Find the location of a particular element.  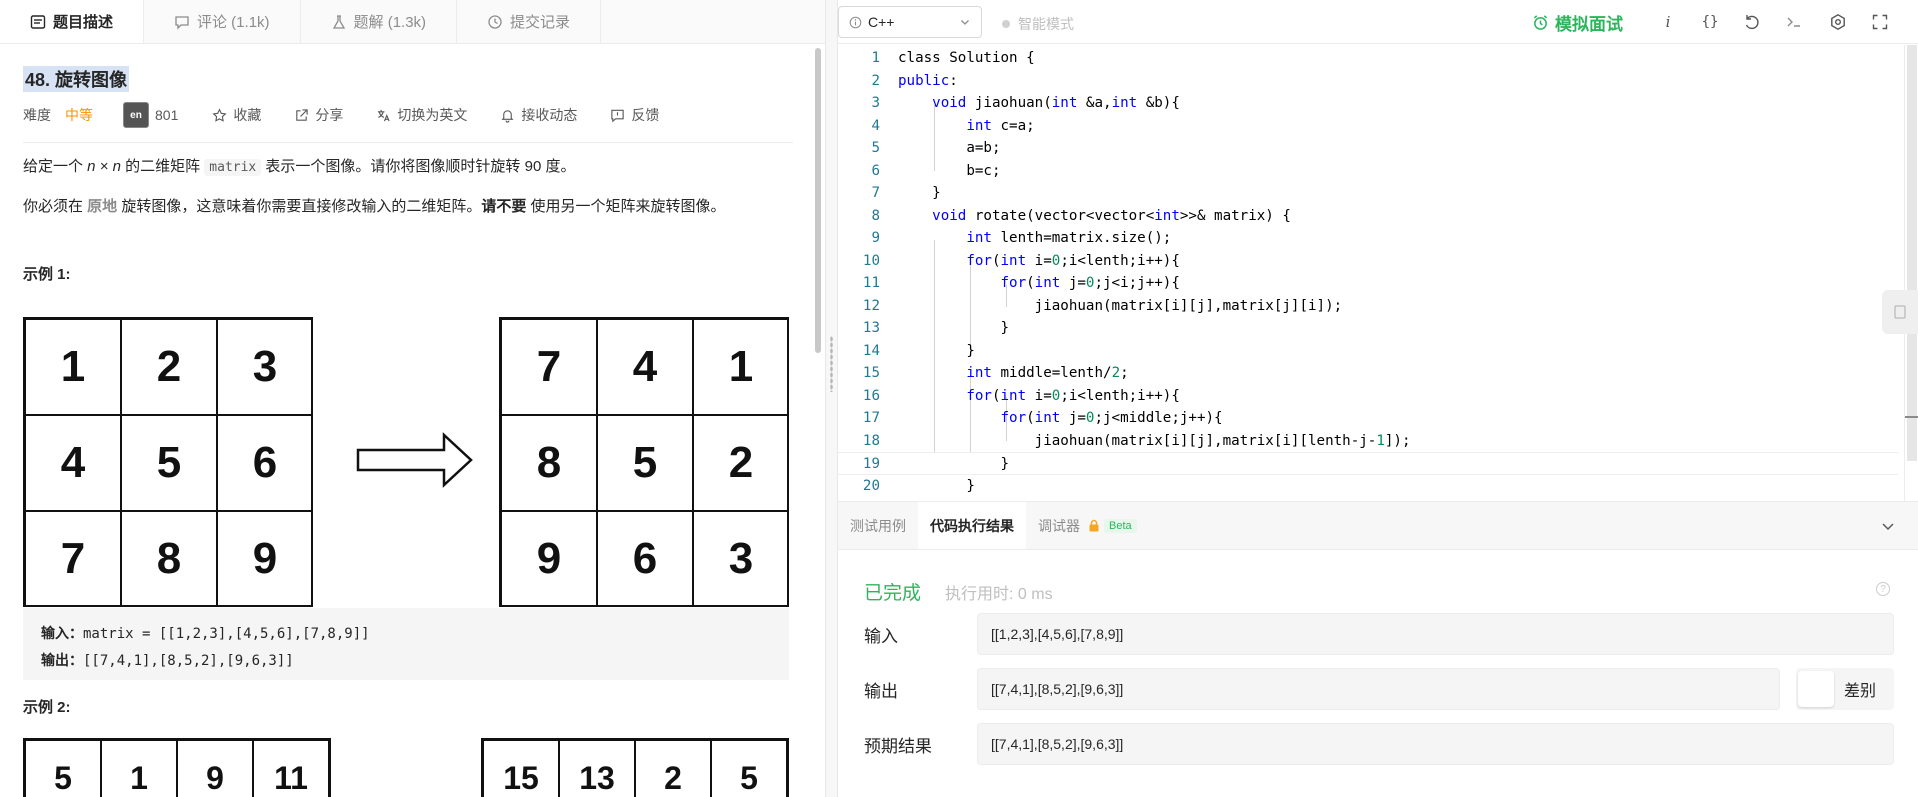

tab-description: 题目描述 is located at coordinates (72, 21).